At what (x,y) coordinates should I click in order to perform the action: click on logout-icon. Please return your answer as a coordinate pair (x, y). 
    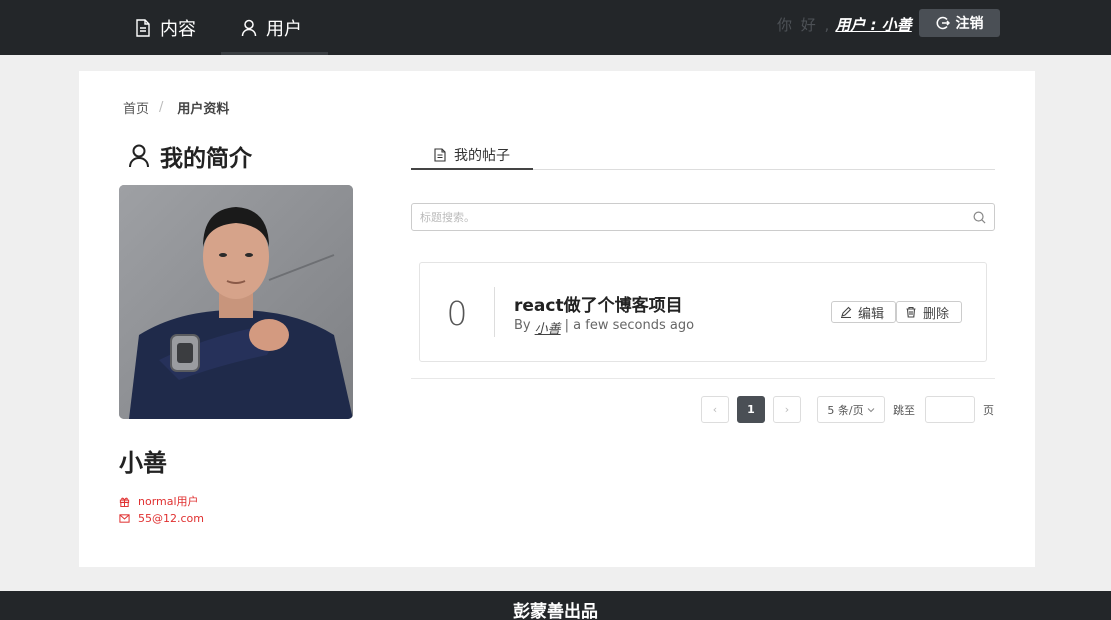
    Looking at the image, I should click on (943, 23).